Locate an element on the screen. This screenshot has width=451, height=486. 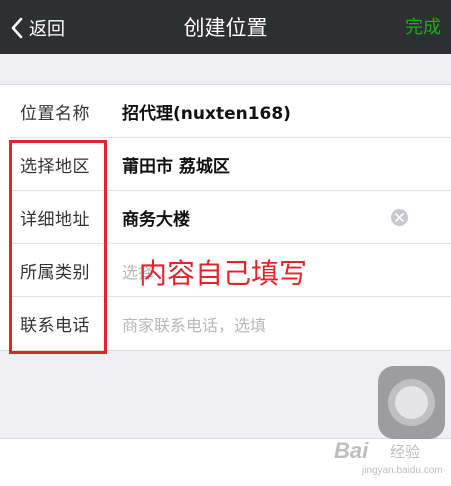
region-select-row: 选择地区 莆田市 荔城区 is located at coordinates (225, 164).